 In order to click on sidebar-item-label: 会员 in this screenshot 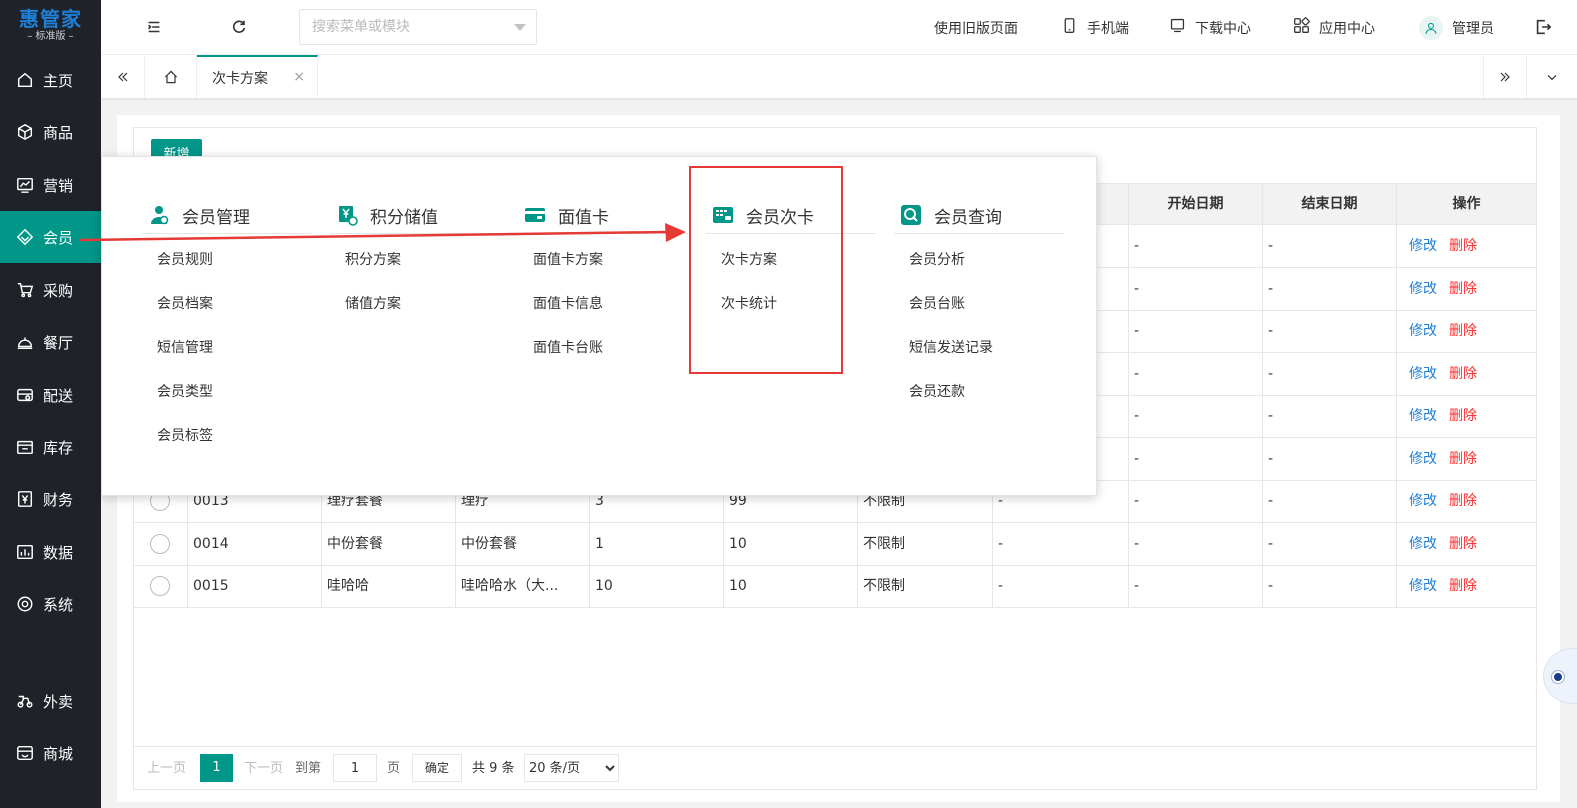, I will do `click(58, 237)`.